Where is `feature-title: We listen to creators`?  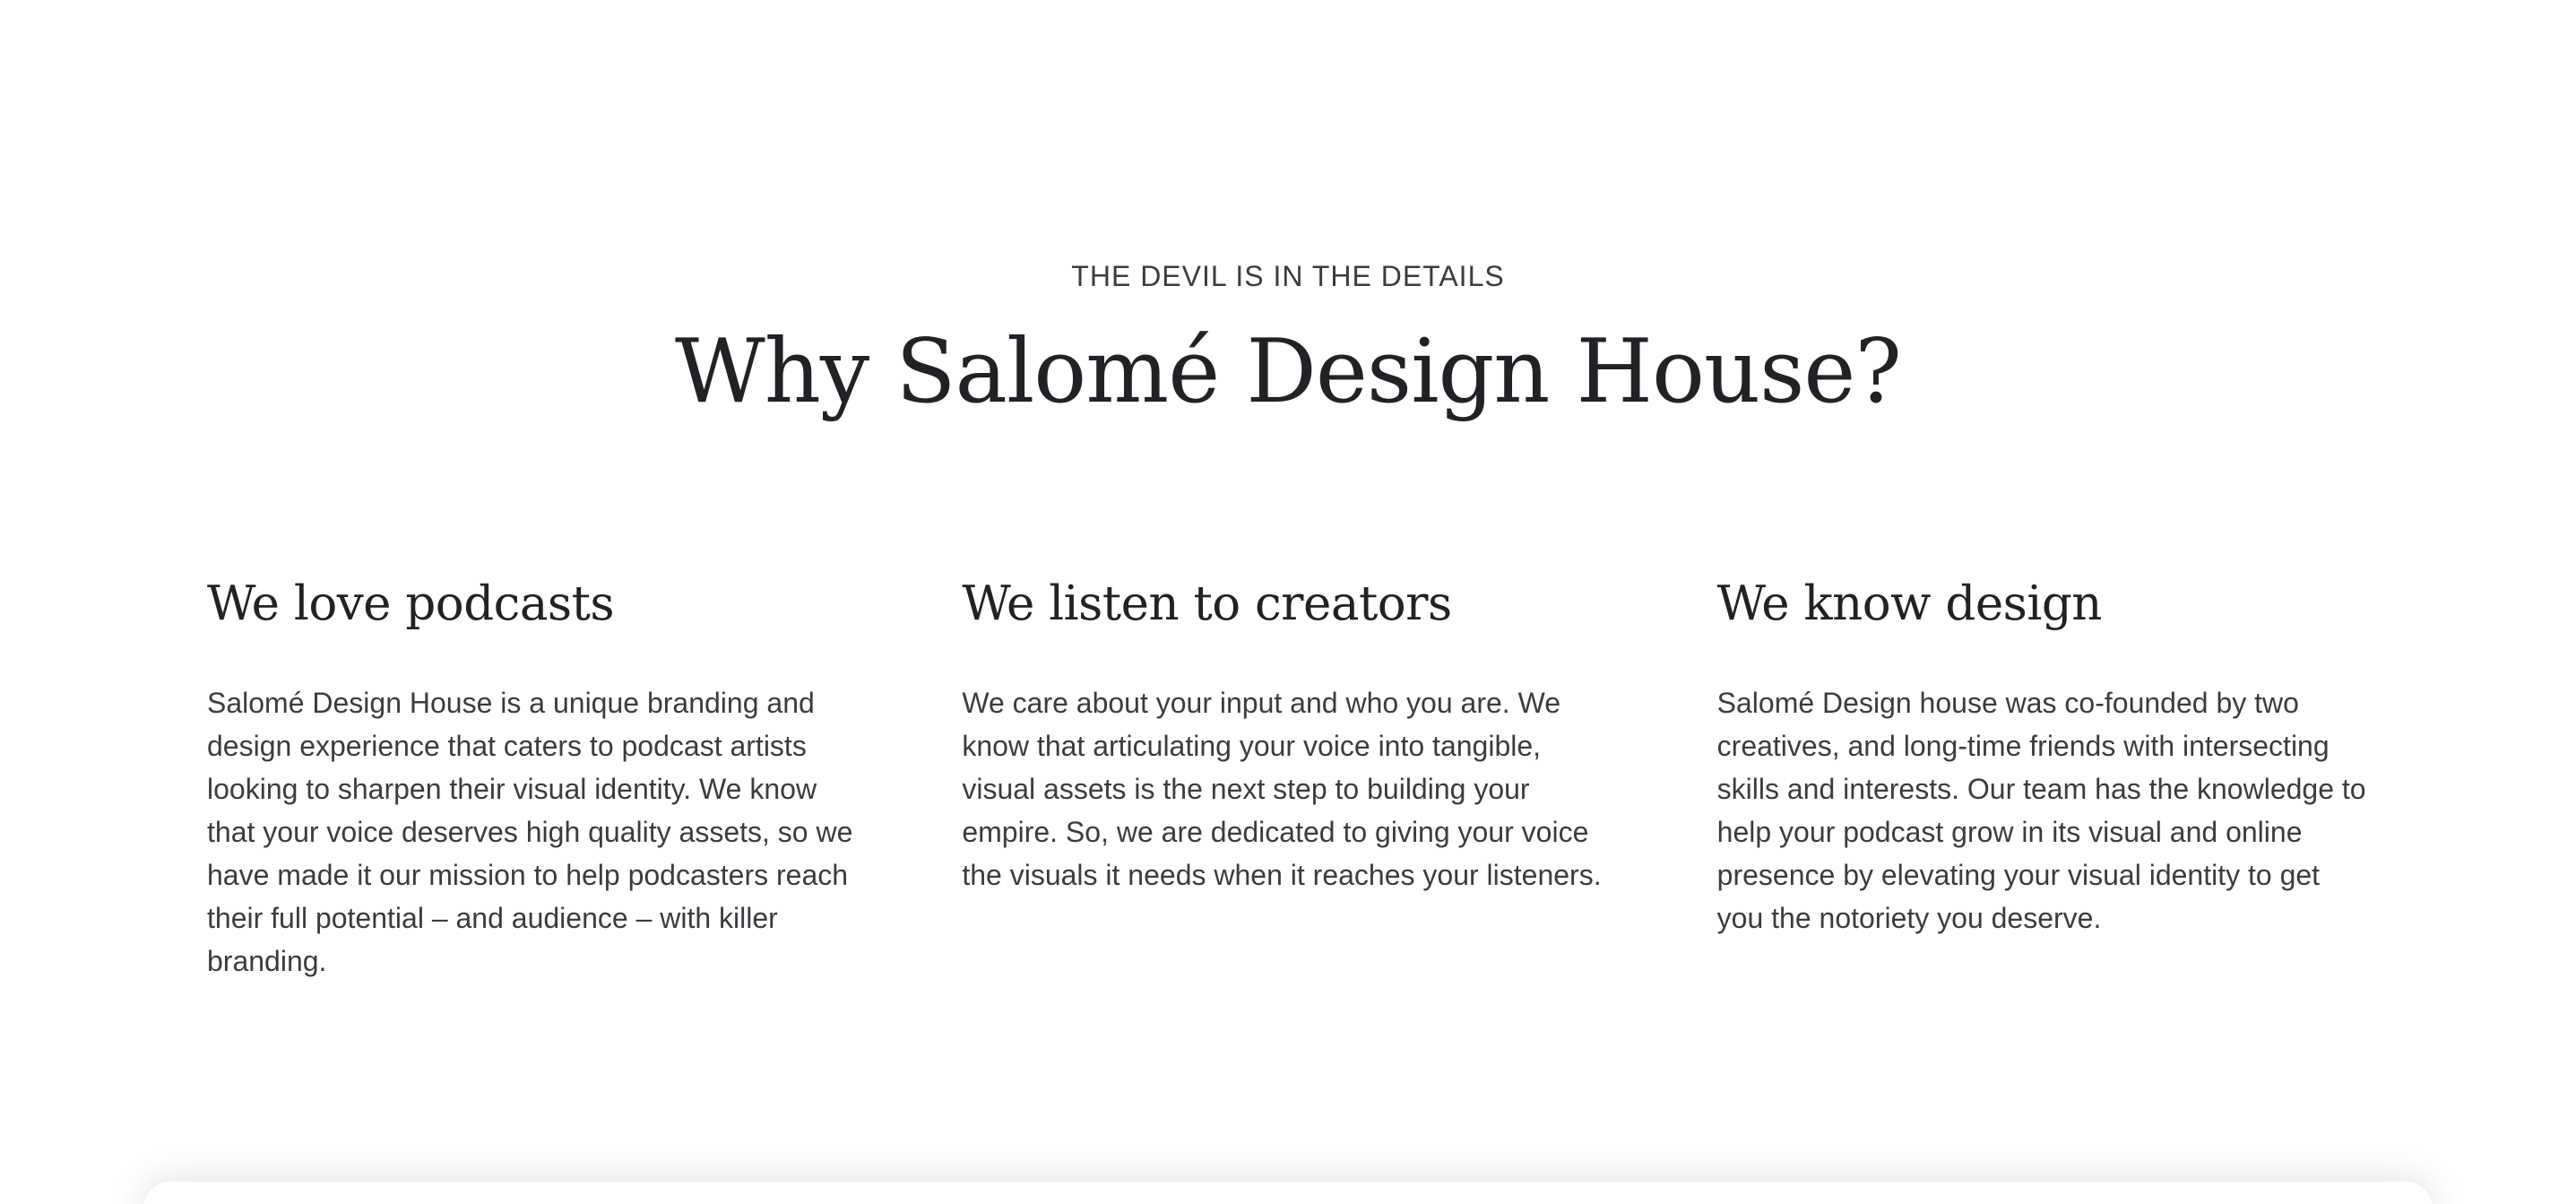 feature-title: We listen to creators is located at coordinates (1207, 603).